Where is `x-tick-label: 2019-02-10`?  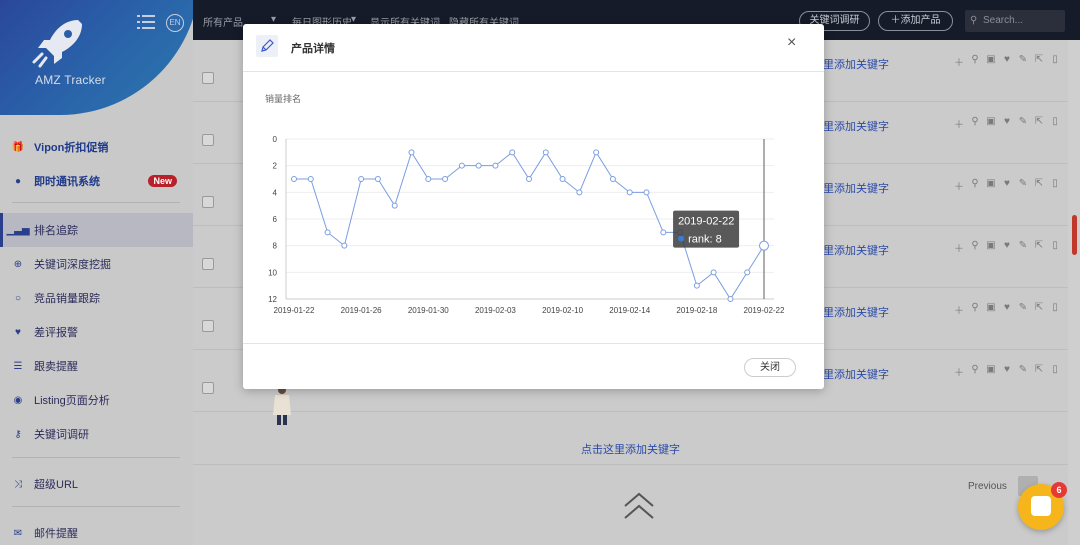 x-tick-label: 2019-02-10 is located at coordinates (562, 310).